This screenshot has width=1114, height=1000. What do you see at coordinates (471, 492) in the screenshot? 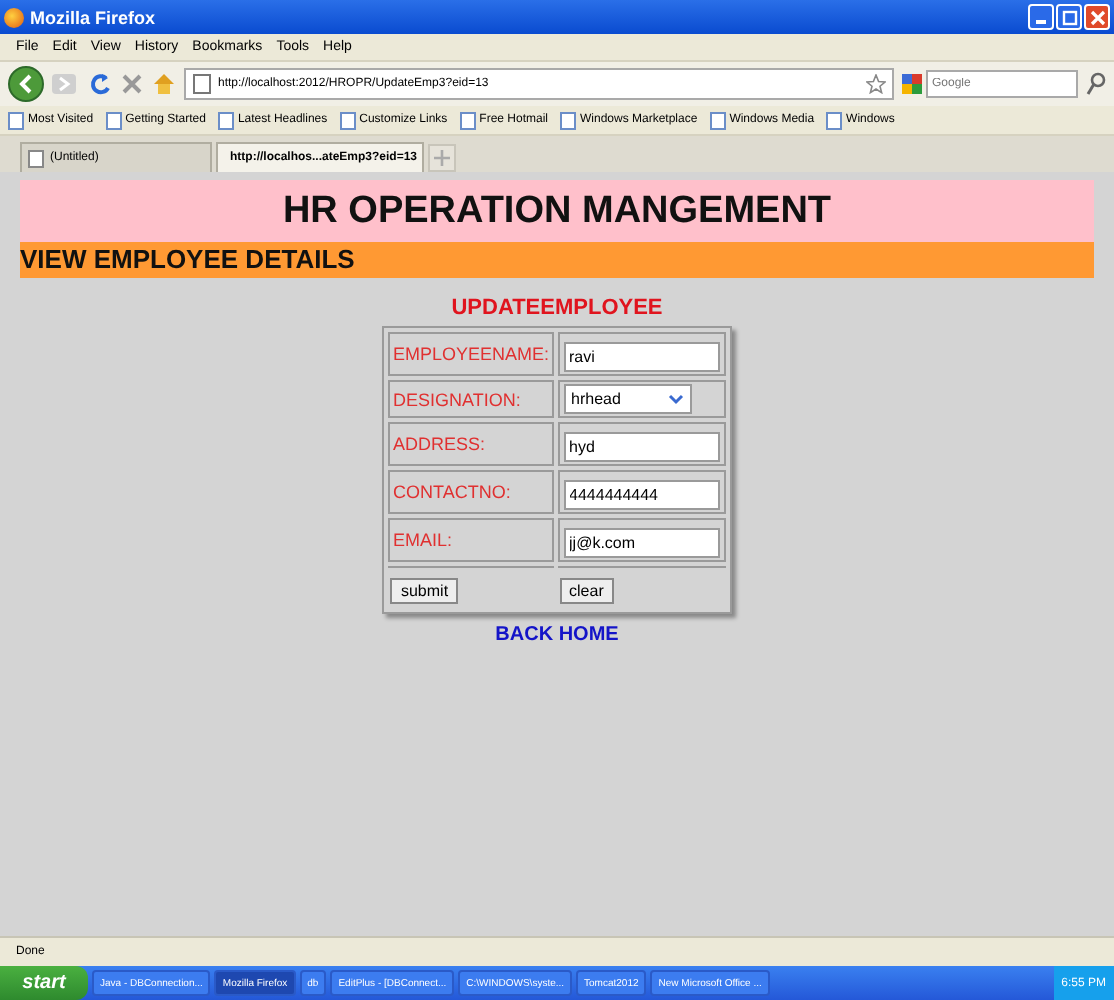
I see `field-label: CONTACTNO:` at bounding box center [471, 492].